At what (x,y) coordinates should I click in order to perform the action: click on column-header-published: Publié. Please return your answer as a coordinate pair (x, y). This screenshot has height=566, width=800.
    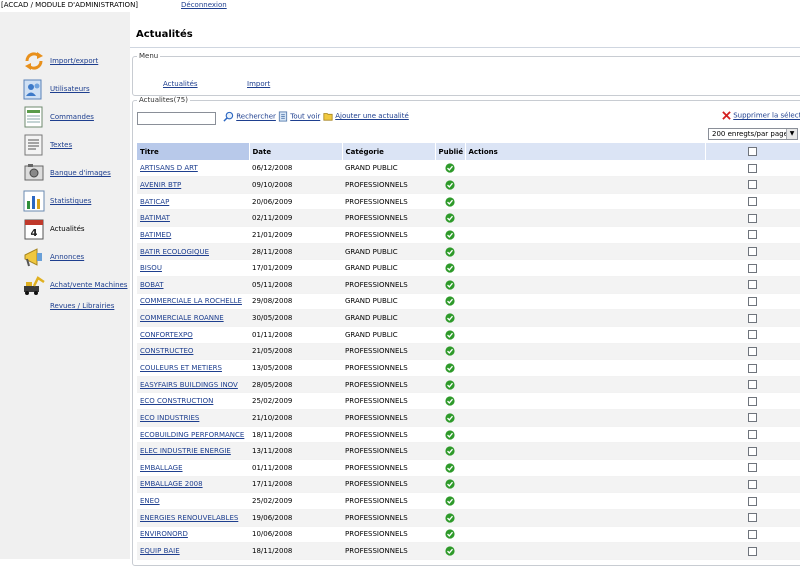
    Looking at the image, I should click on (450, 151).